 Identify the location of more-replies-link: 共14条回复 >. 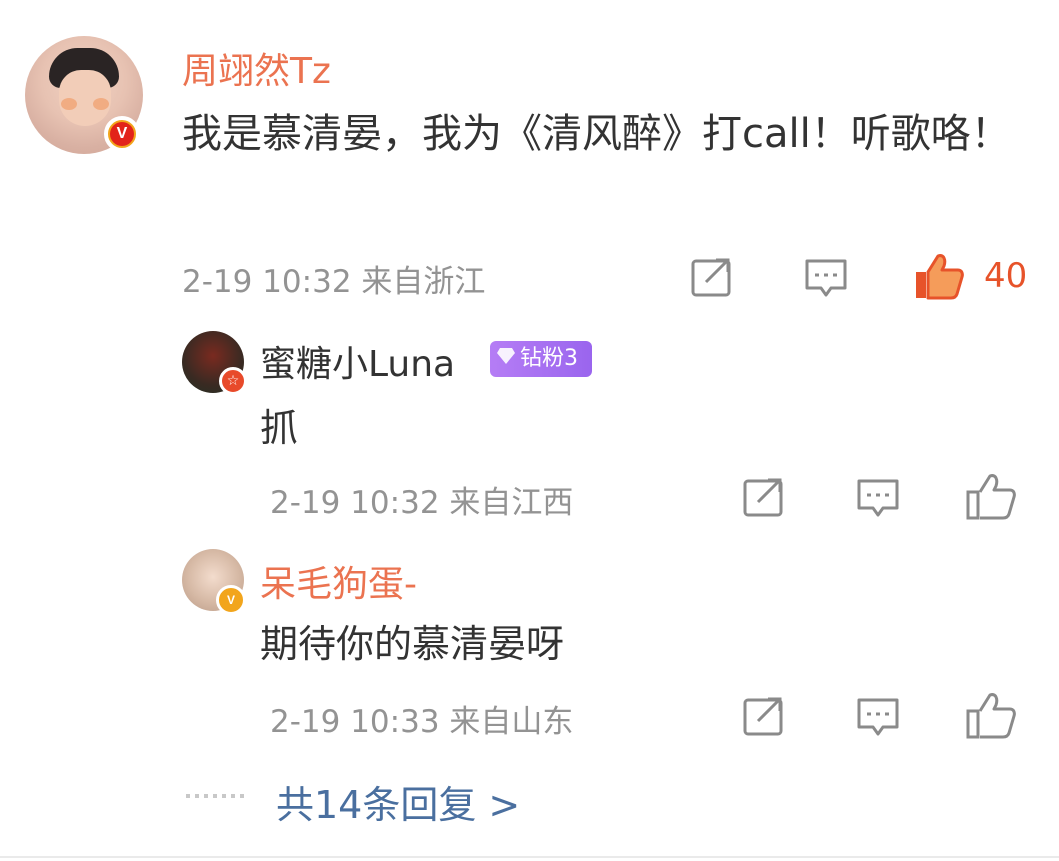
(398, 801).